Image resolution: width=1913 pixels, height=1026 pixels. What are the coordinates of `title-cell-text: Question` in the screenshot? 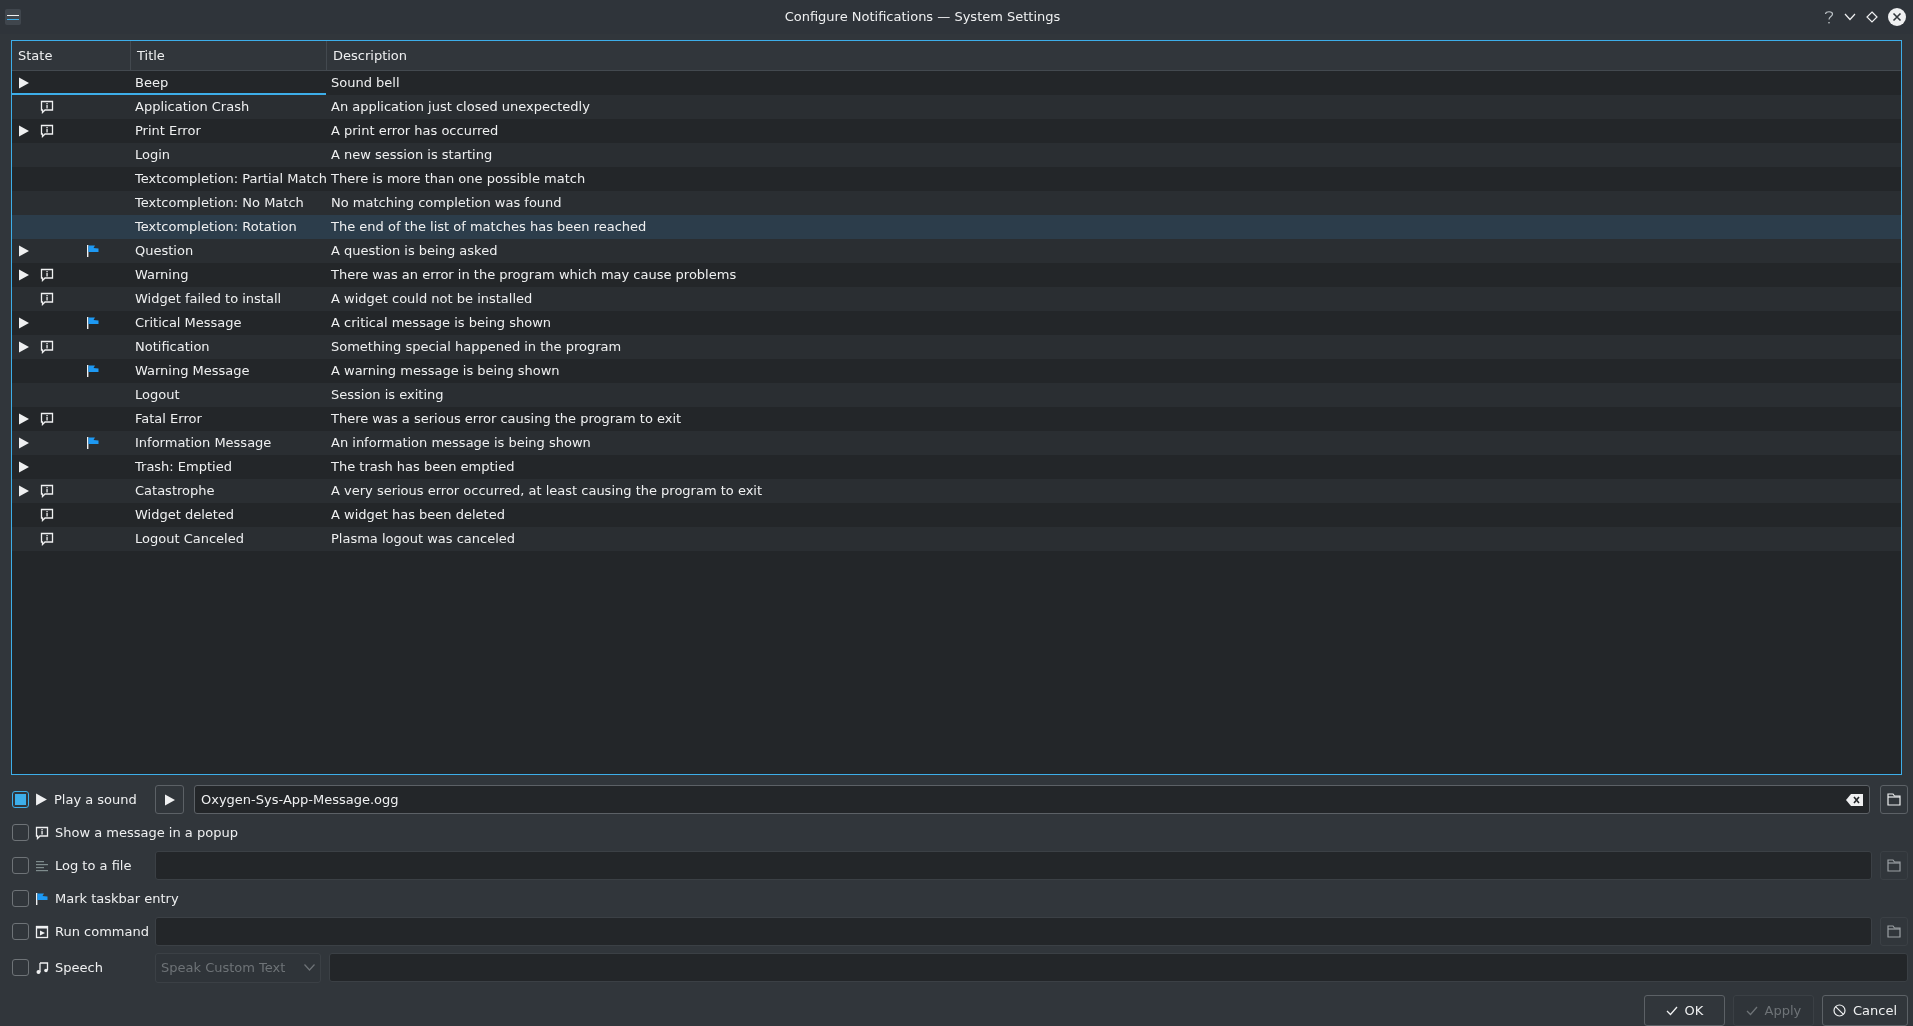 It's located at (164, 251).